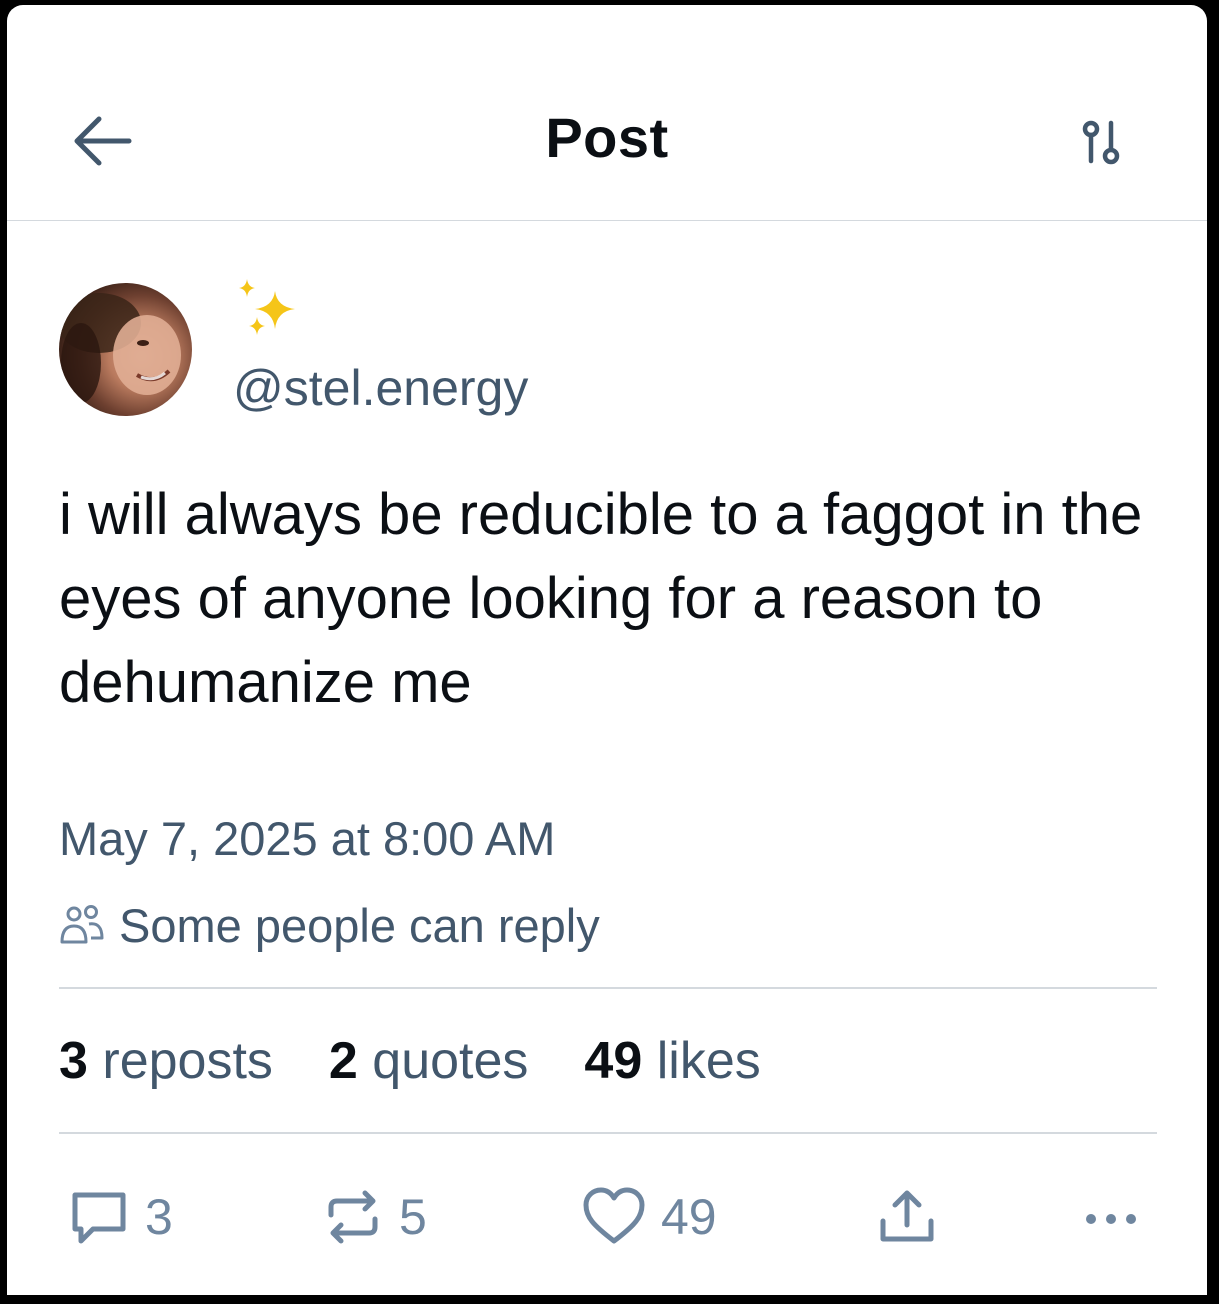  What do you see at coordinates (82, 924) in the screenshot?
I see `people-icon` at bounding box center [82, 924].